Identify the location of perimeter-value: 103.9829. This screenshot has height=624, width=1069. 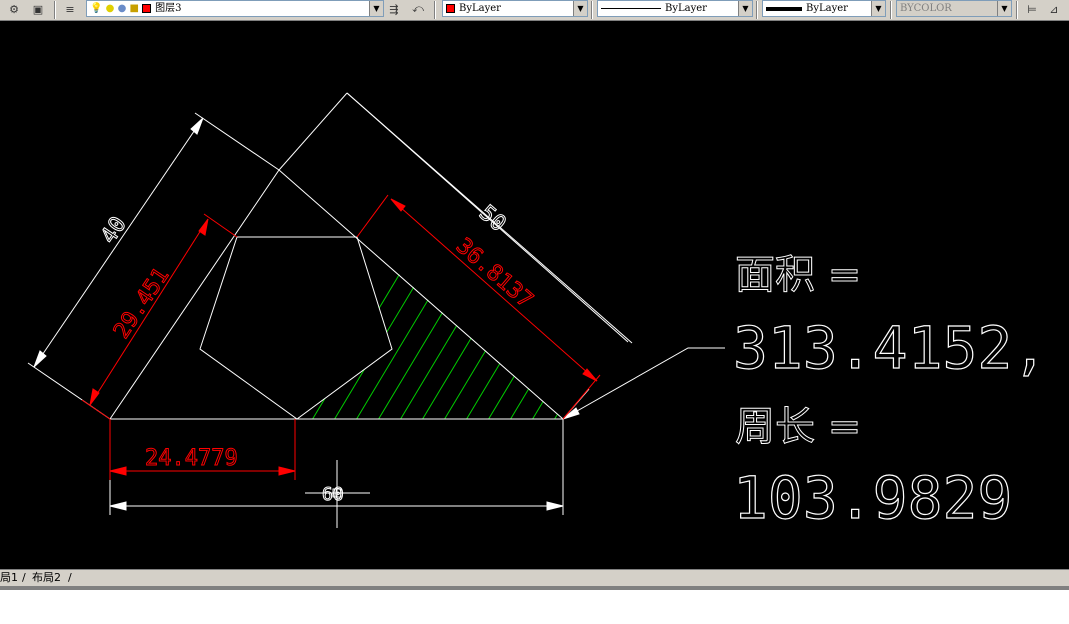
(872, 498).